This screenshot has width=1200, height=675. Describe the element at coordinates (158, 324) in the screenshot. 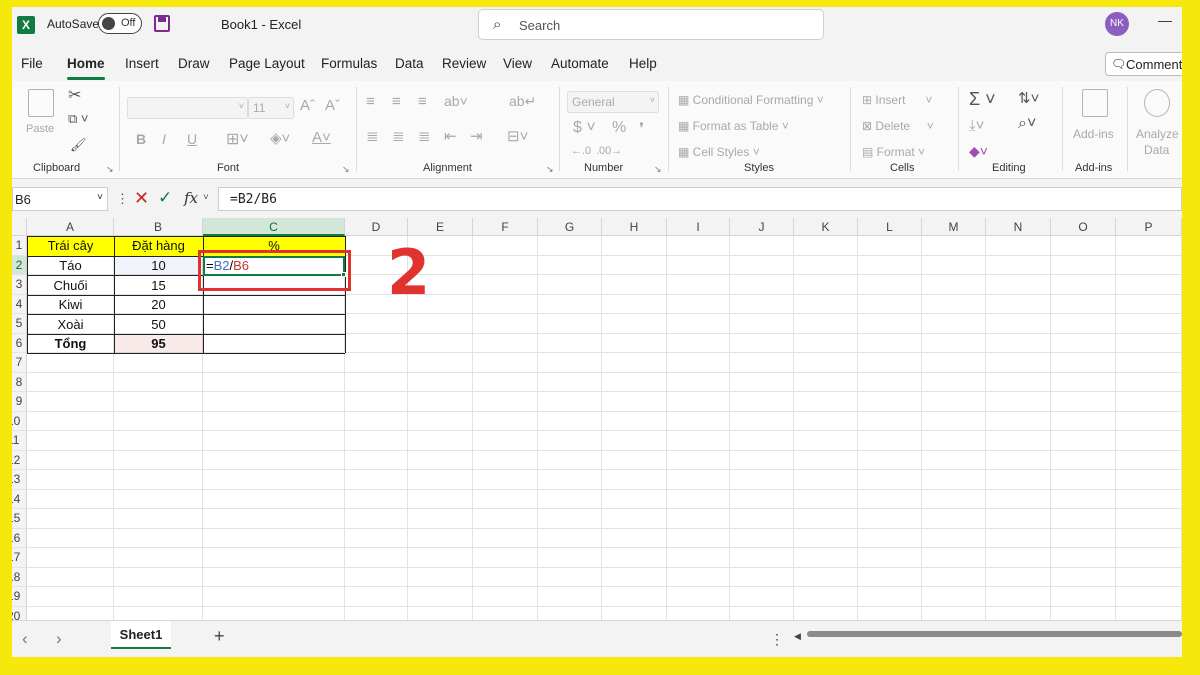

I see `cell-b5: 50` at that location.